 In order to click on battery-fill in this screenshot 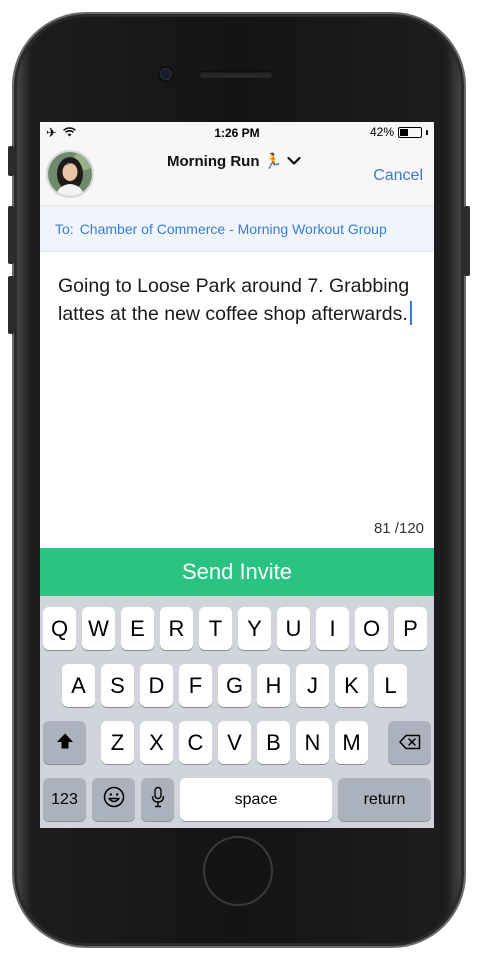, I will do `click(404, 132)`.